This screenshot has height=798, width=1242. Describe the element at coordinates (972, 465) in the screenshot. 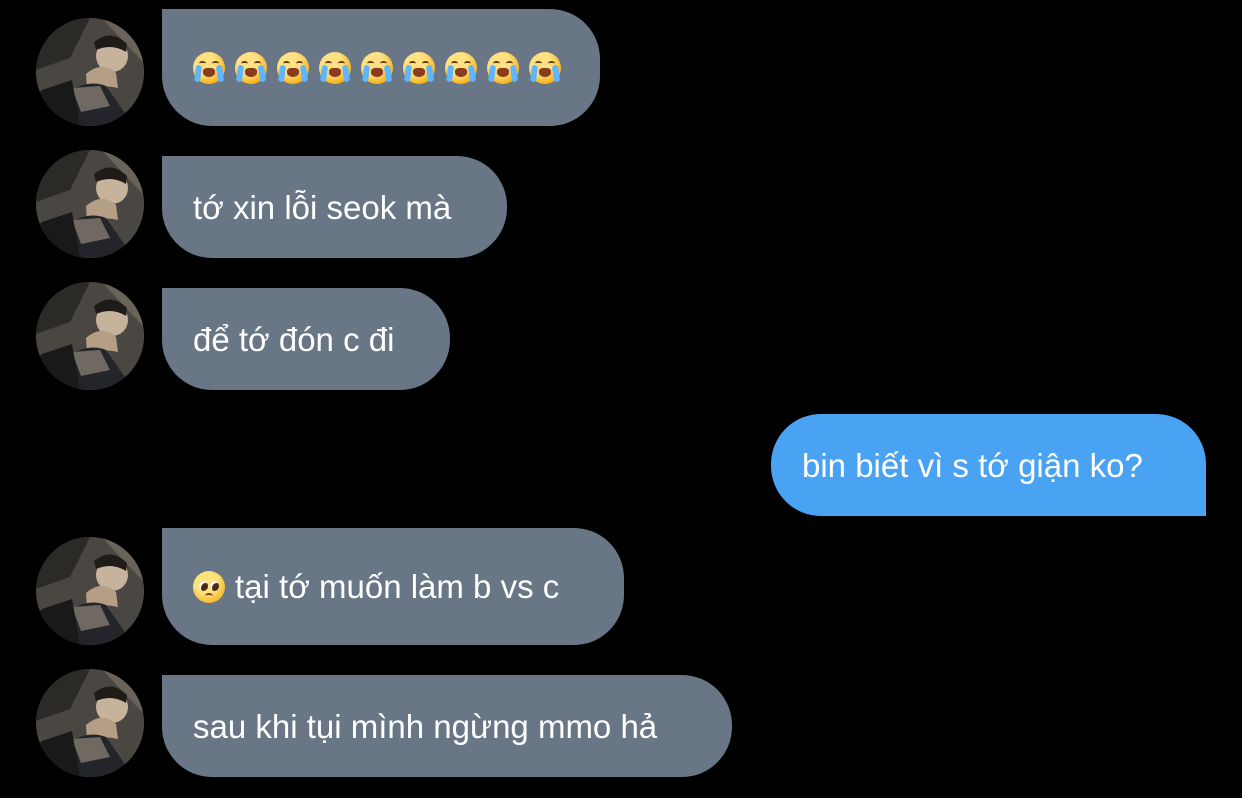

I see `message-text: bin biết vì s tớ giận ko?` at that location.